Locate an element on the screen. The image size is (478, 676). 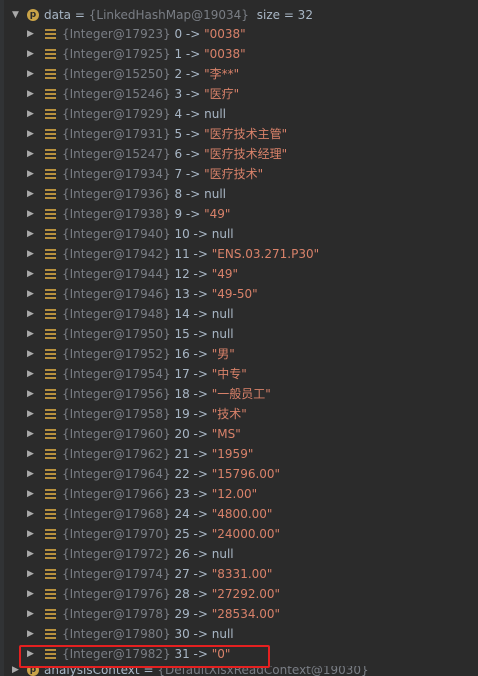
entry-type-tag: {Integer@17952} is located at coordinates (116, 354).